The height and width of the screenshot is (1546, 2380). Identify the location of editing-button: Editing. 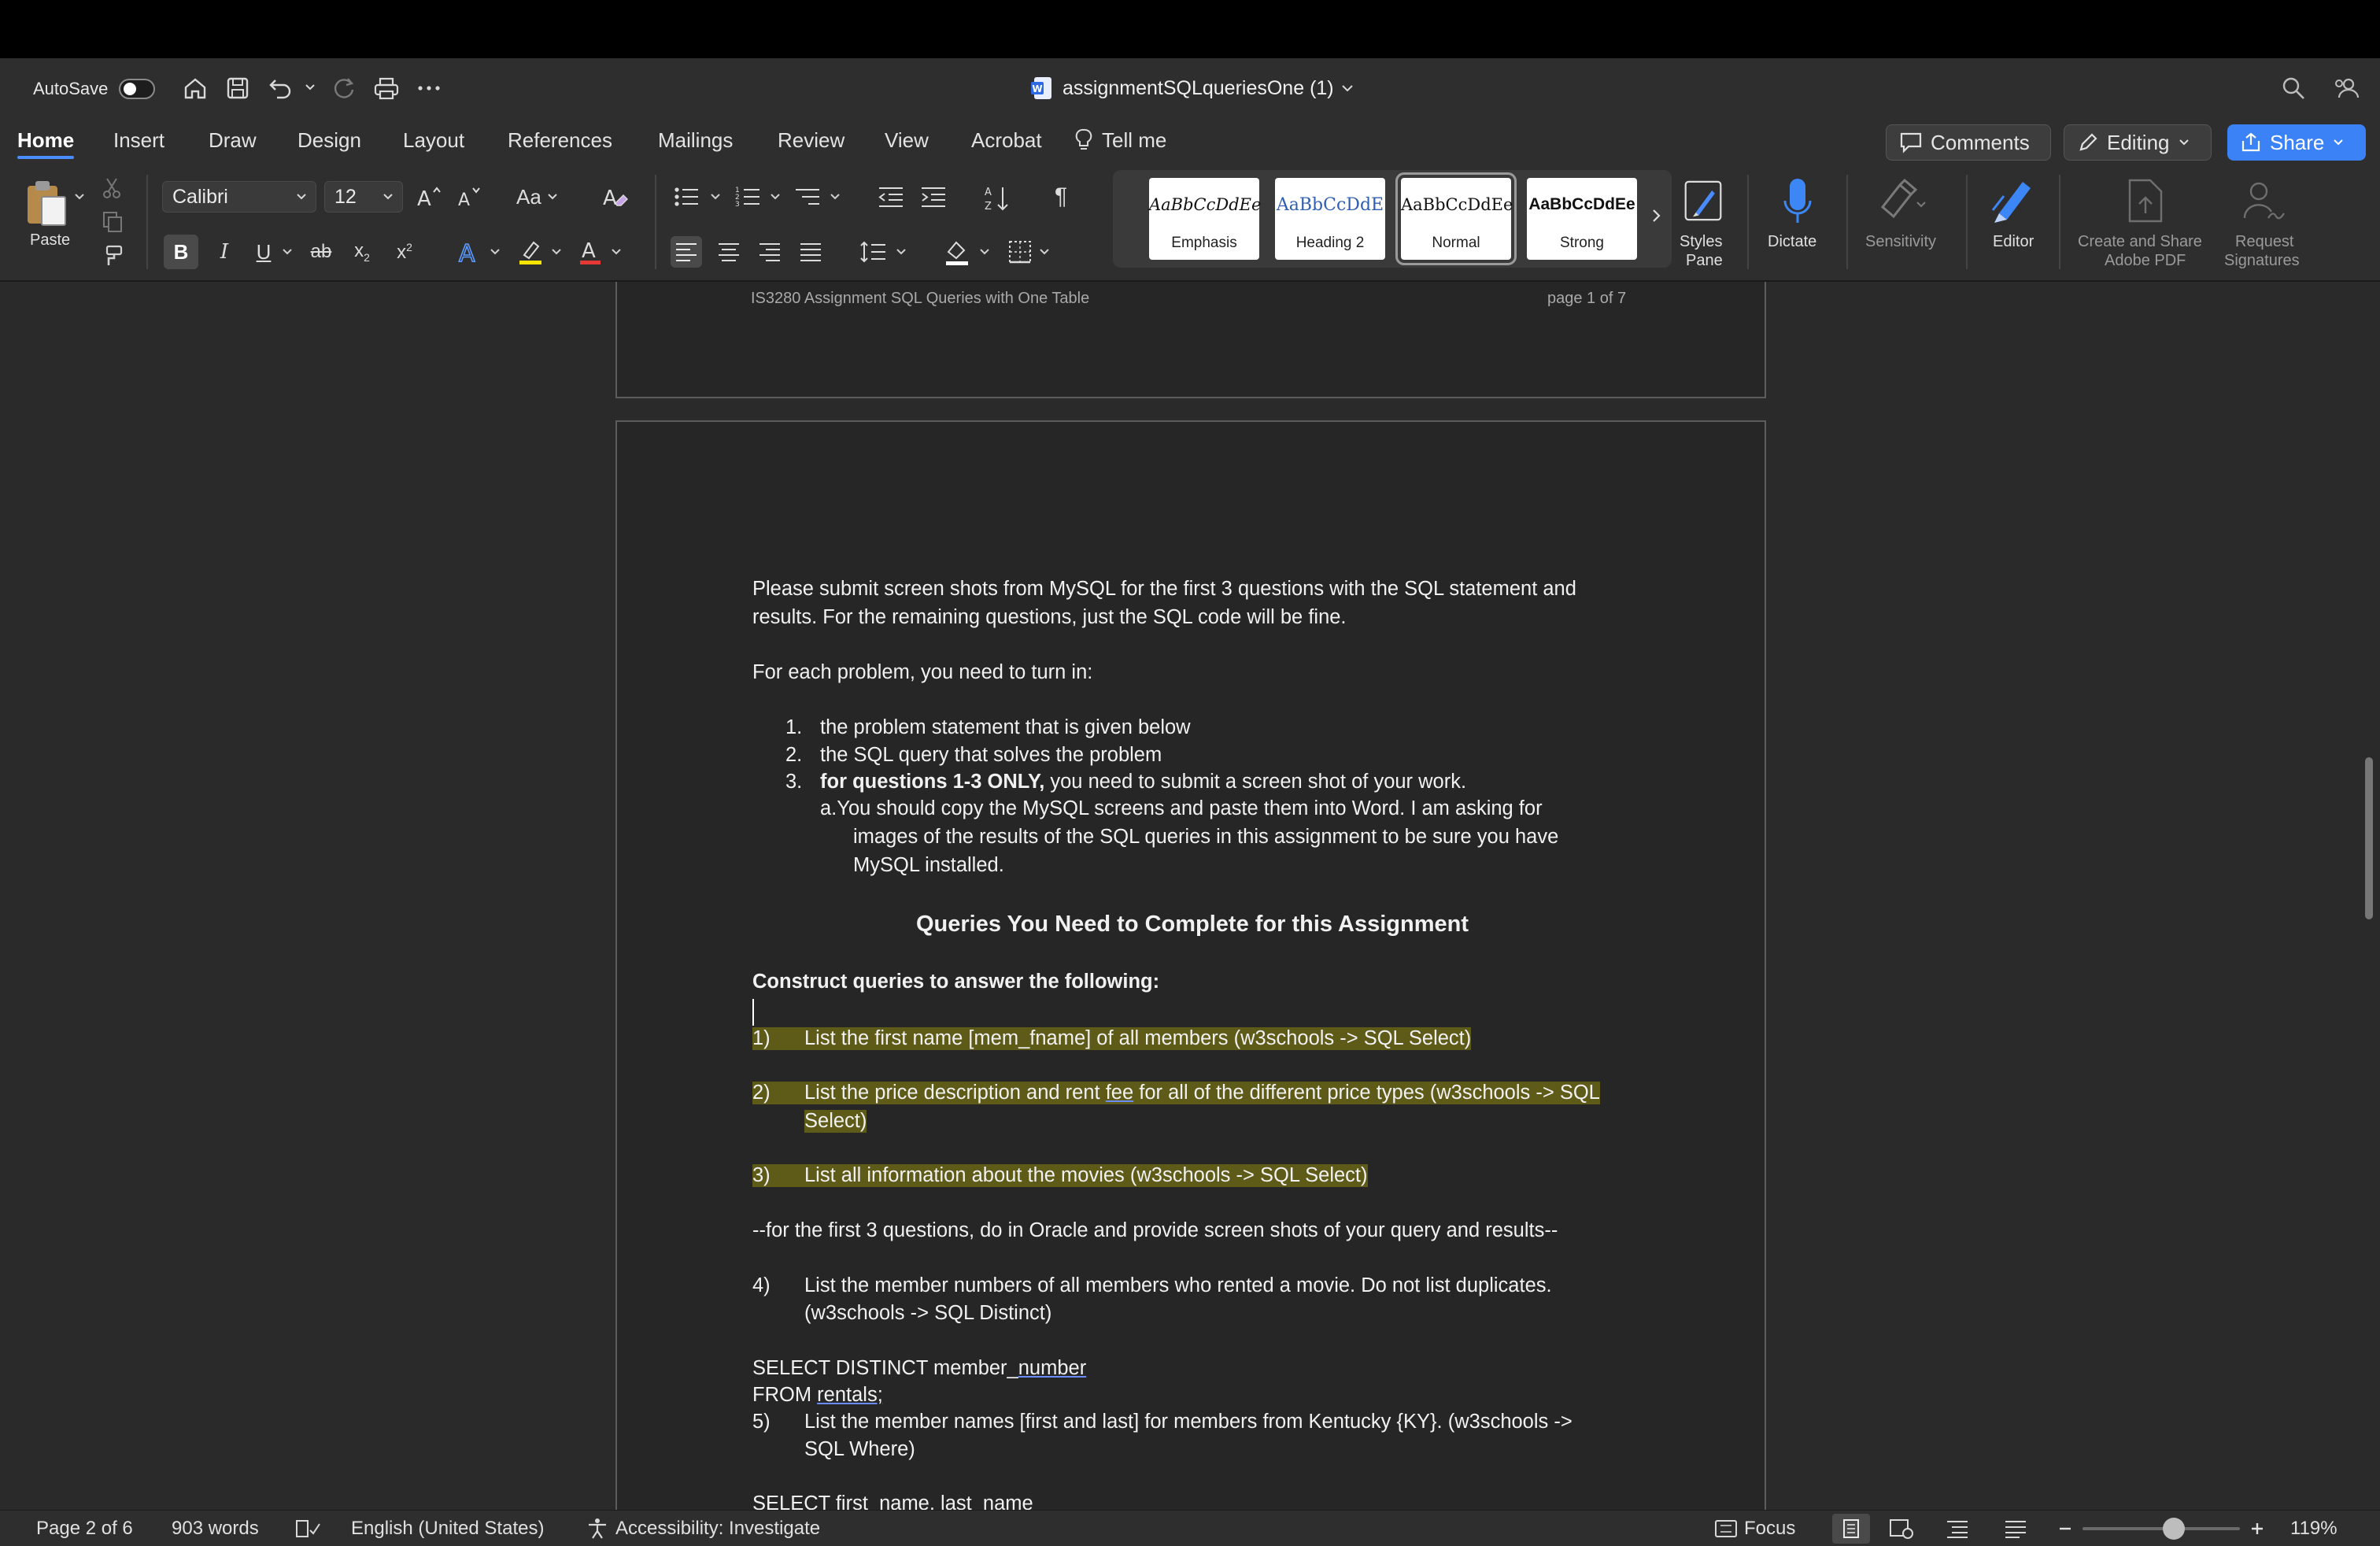
(2138, 142).